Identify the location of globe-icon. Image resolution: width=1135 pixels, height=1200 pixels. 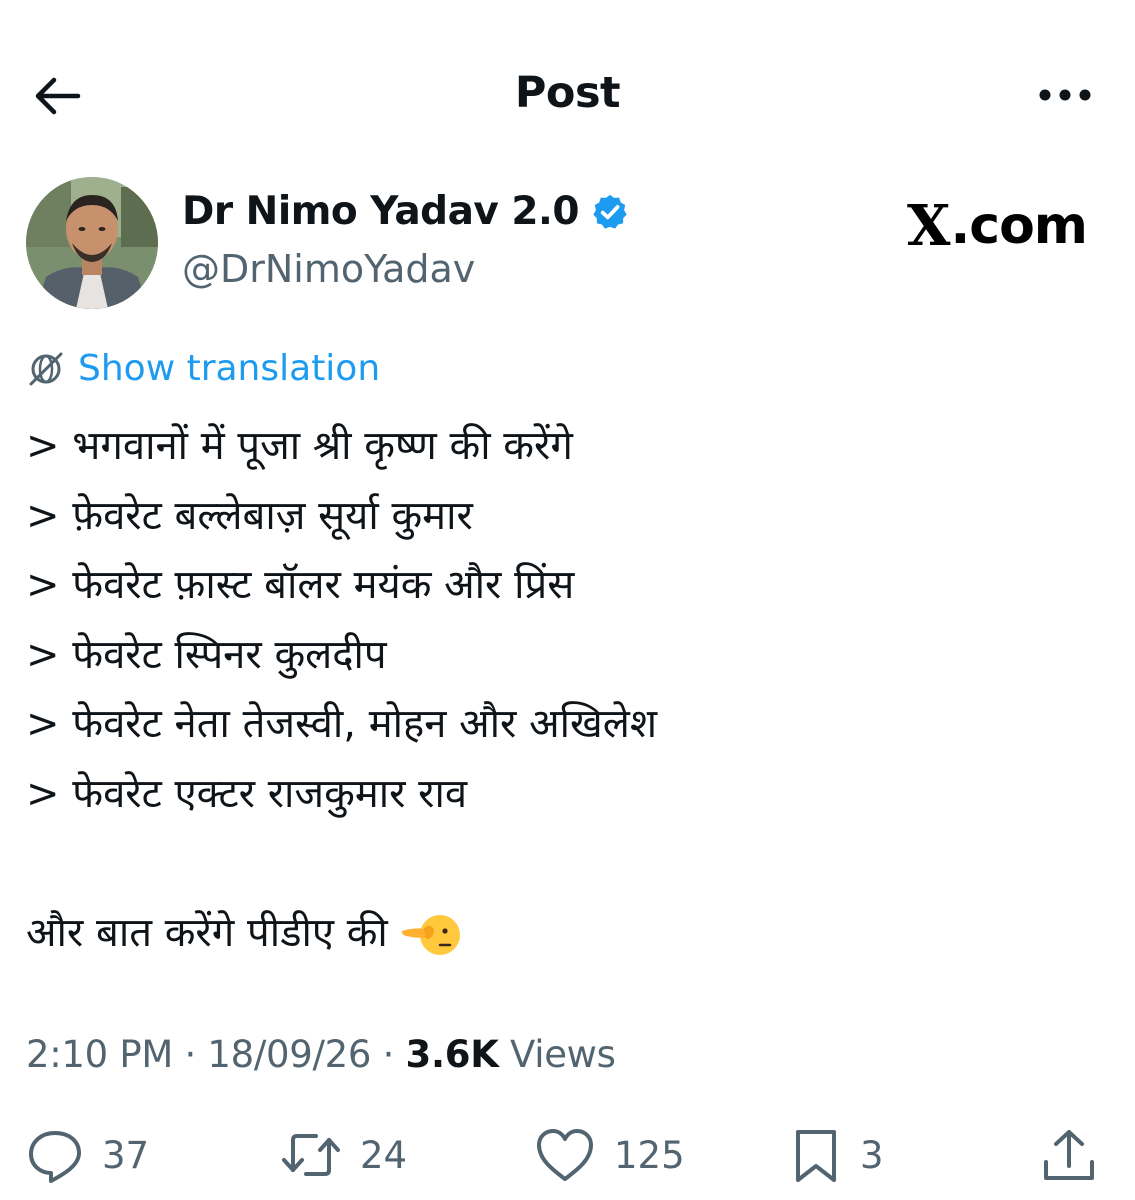
(46, 368).